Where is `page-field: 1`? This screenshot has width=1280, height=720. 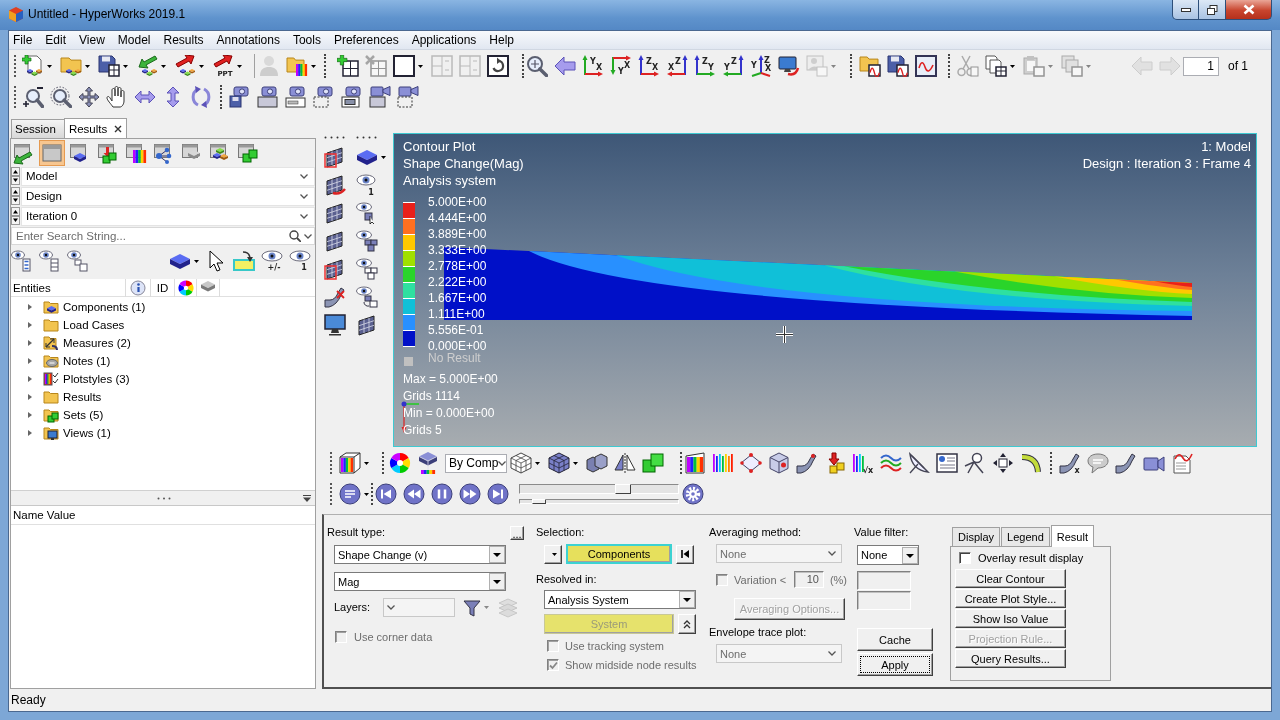
page-field: 1 is located at coordinates (1201, 66).